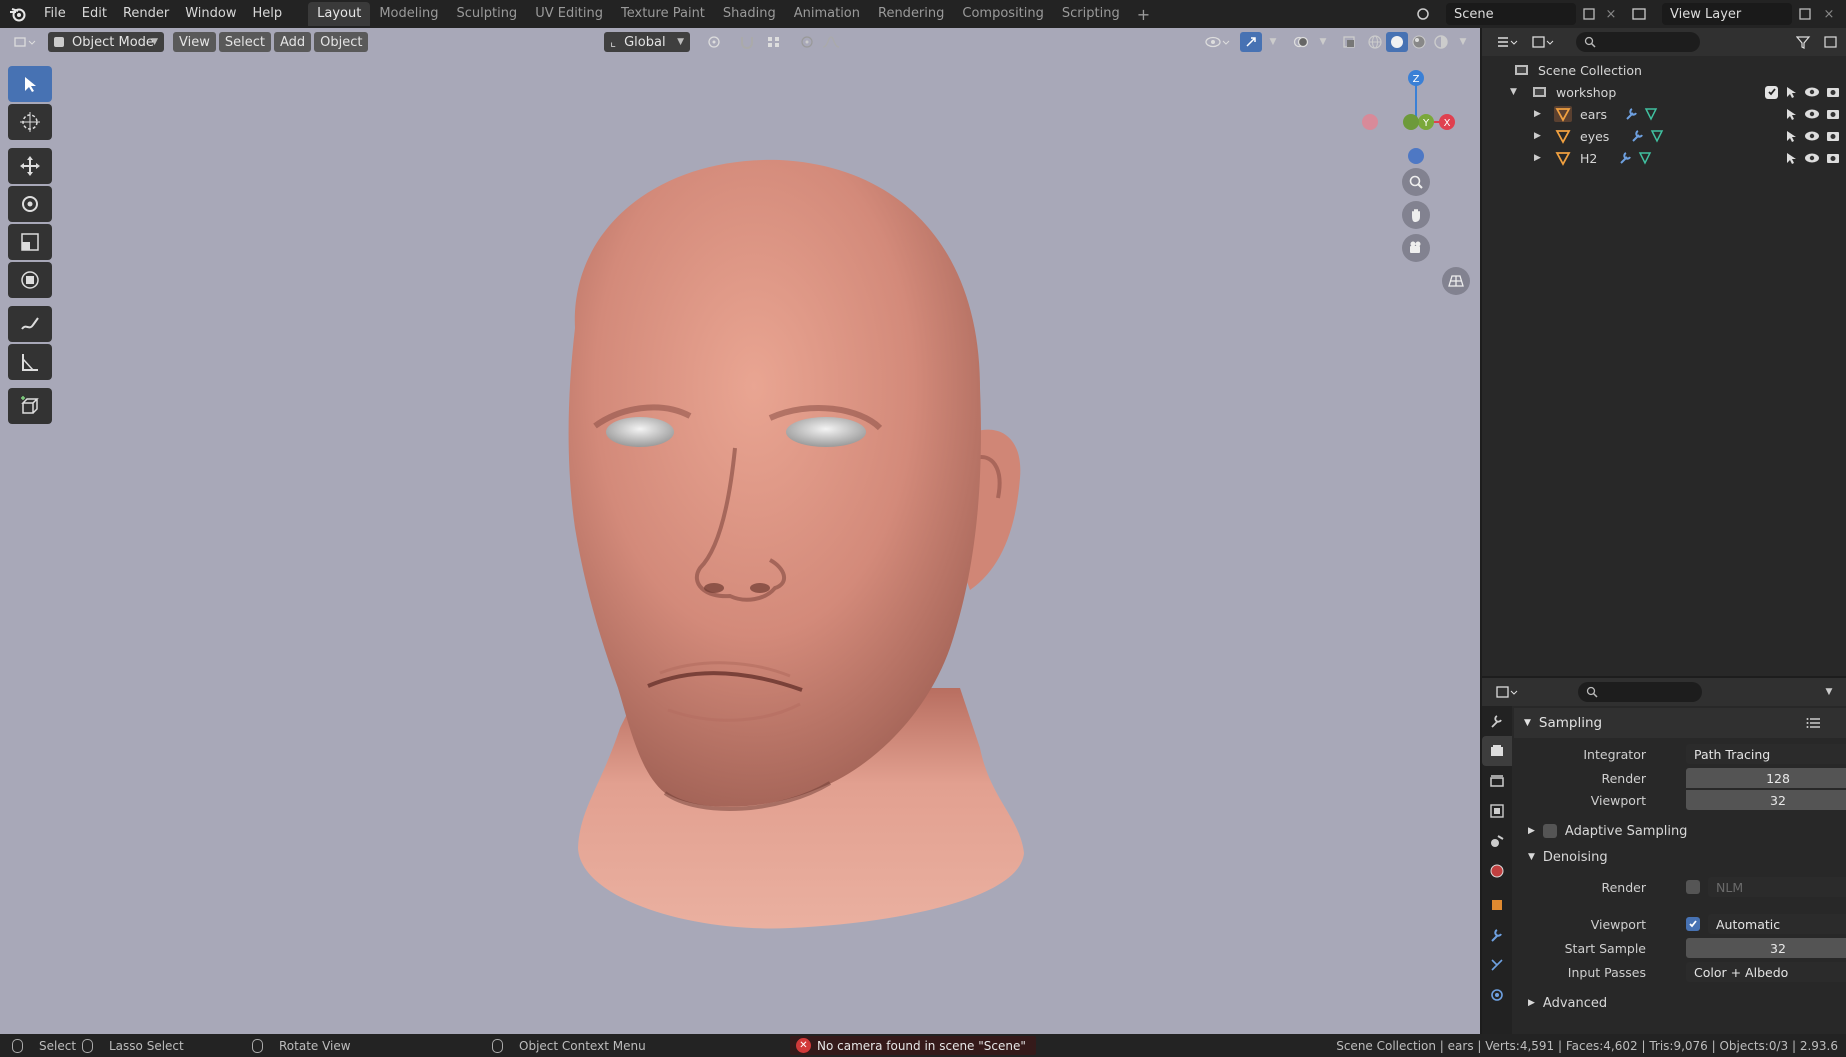  Describe the element at coordinates (663, 14) in the screenshot. I see `tab-texture-paint: Texture Paint` at that location.